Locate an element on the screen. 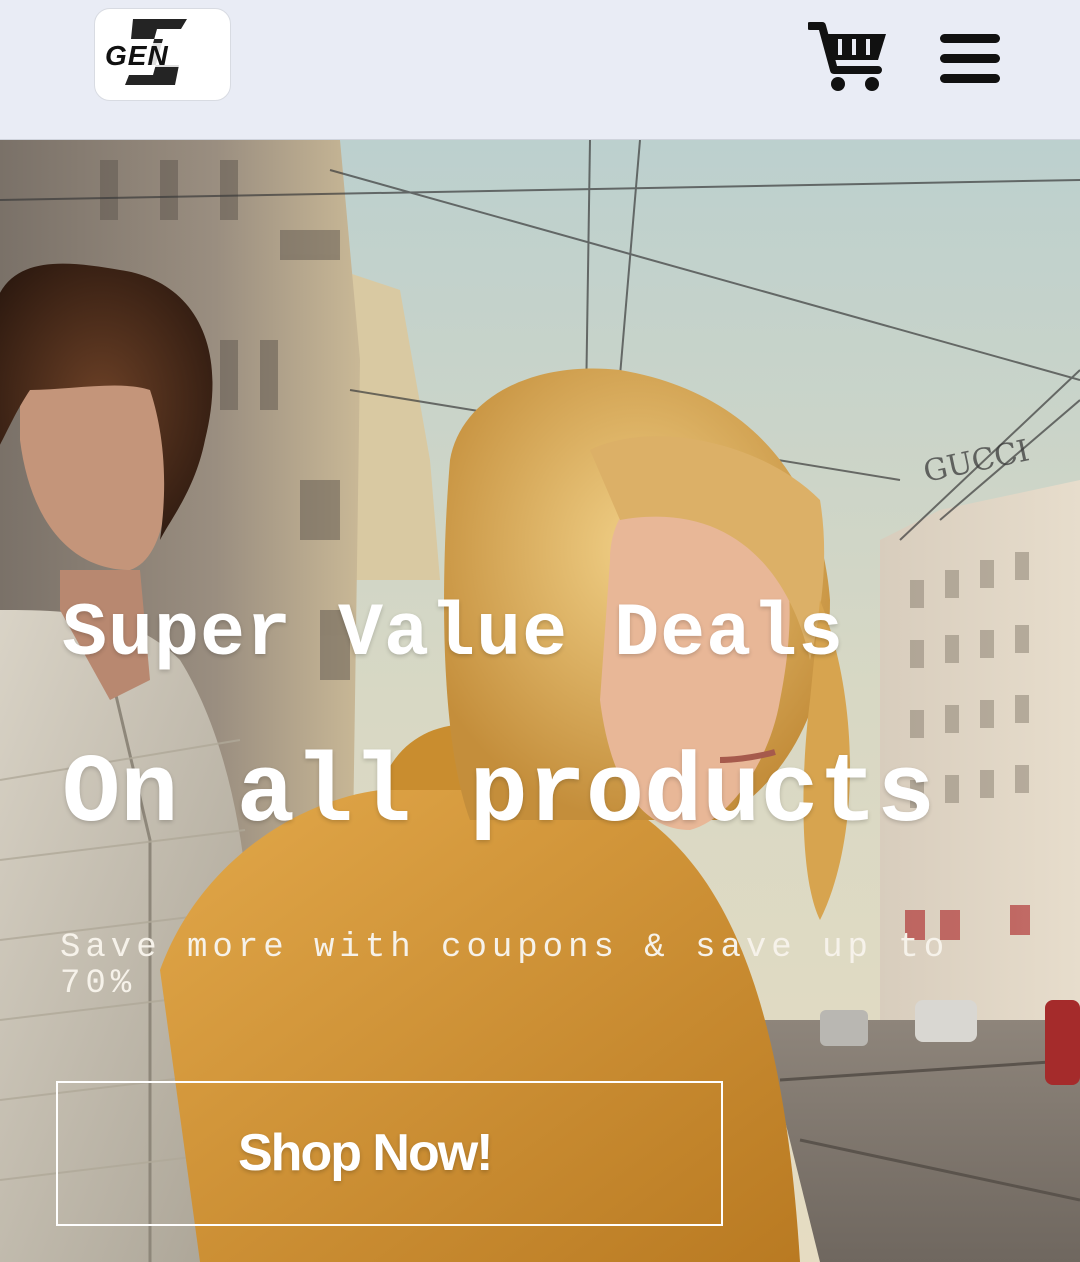  shopping-cart-icon is located at coordinates (846, 56).